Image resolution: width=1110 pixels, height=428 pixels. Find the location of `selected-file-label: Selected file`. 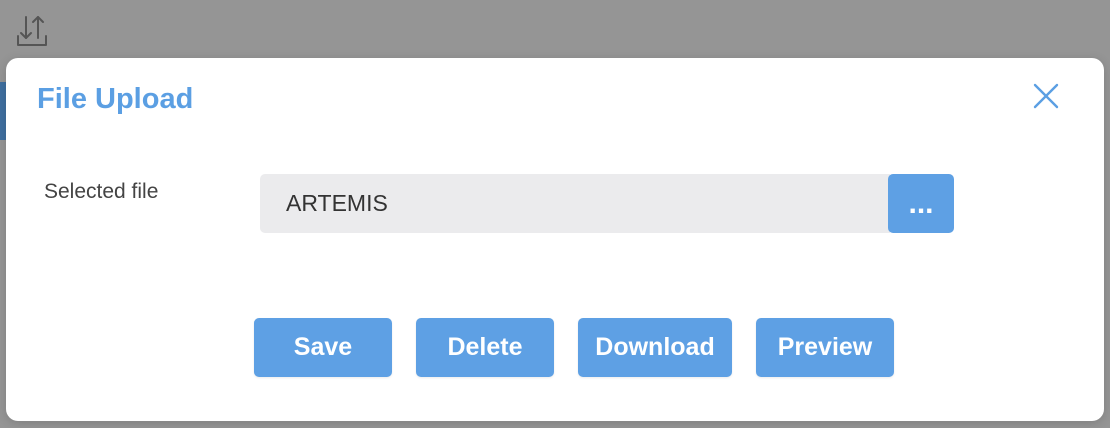

selected-file-label: Selected file is located at coordinates (101, 191).